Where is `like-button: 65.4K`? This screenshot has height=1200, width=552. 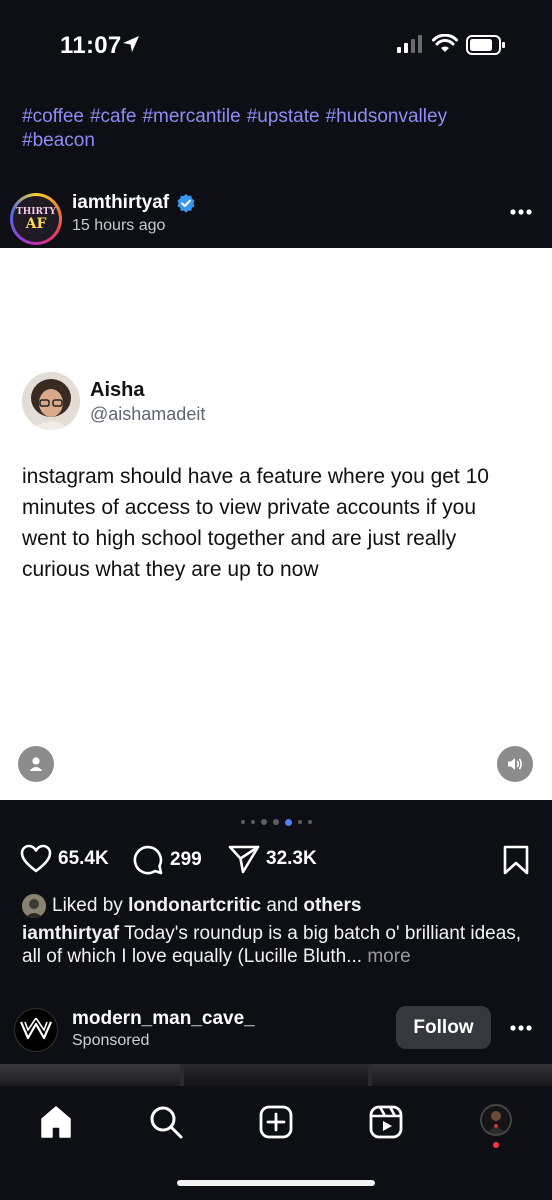 like-button: 65.4K is located at coordinates (64, 859).